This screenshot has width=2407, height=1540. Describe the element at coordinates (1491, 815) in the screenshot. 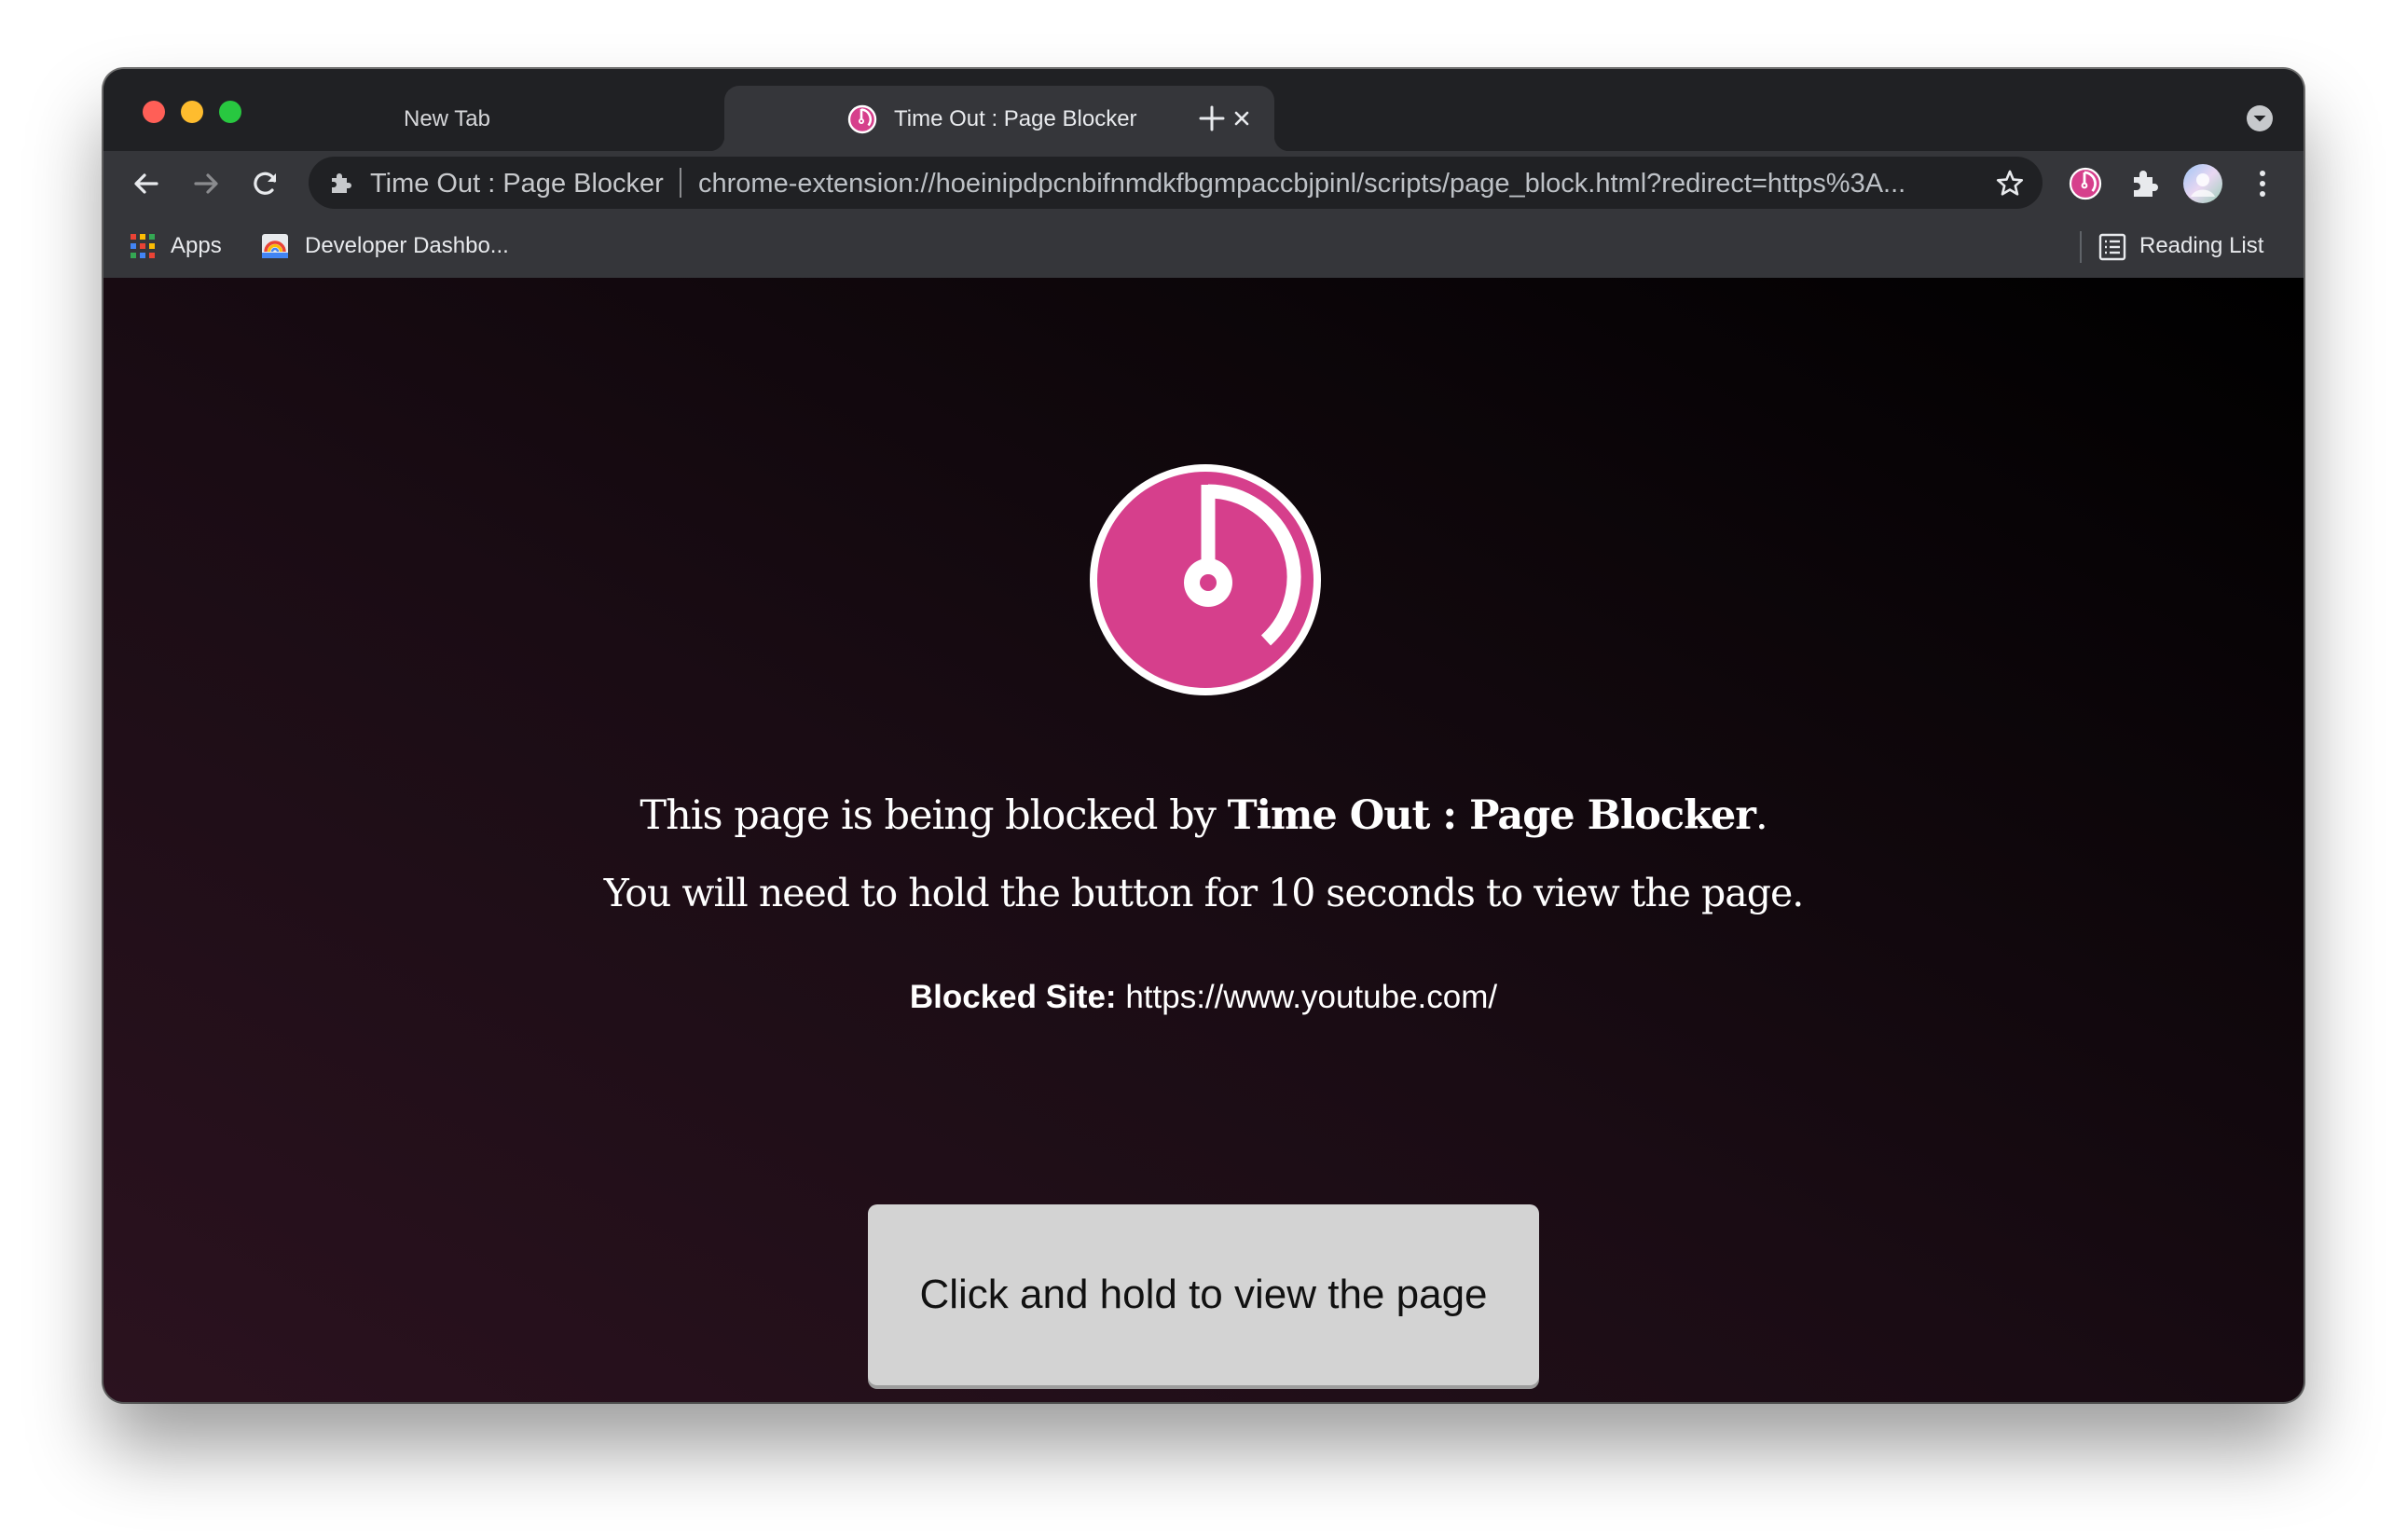

I see `extension-name: Time Out : Page Blocker` at that location.